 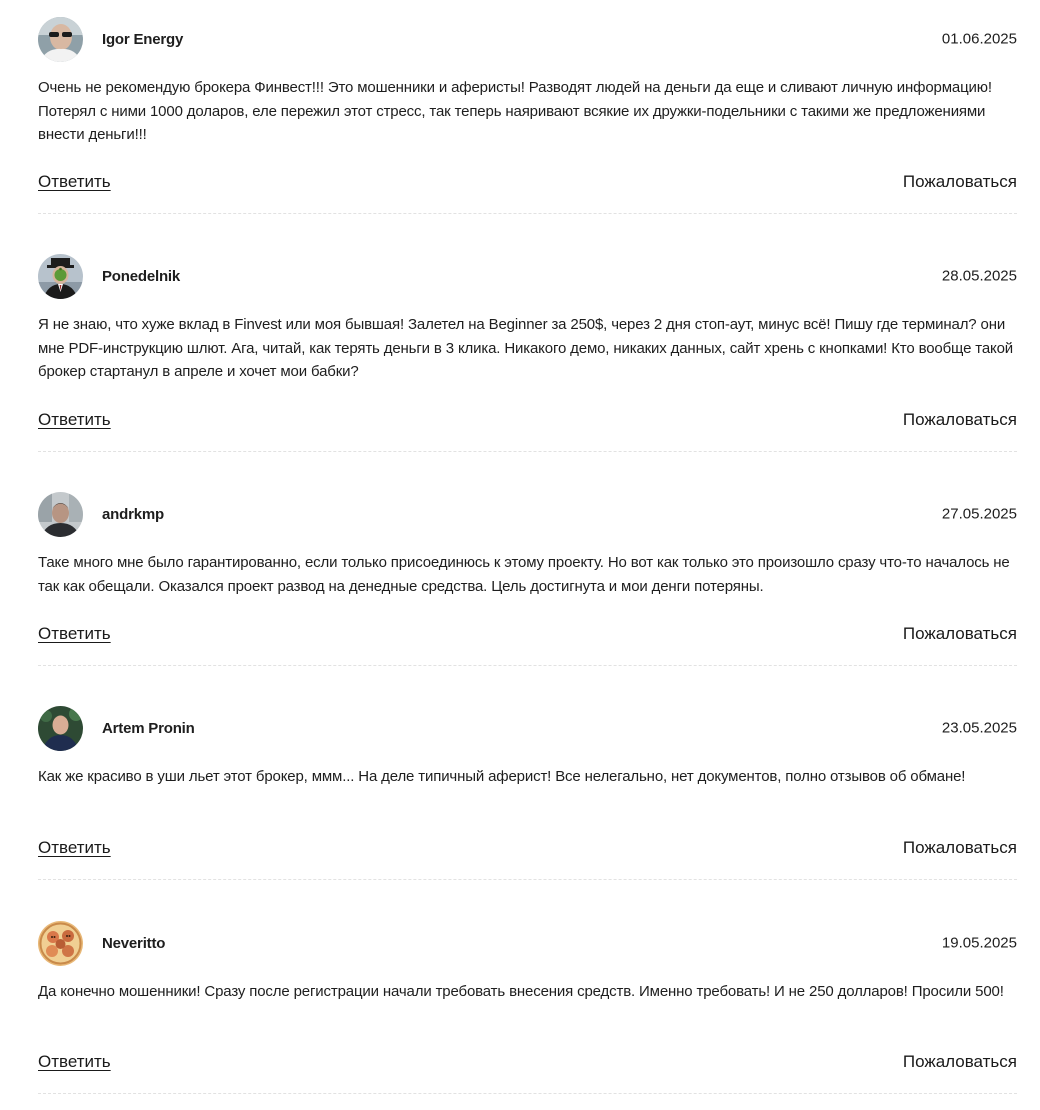 What do you see at coordinates (527, 39) in the screenshot?
I see `comment-header: Igor Energy 01.06.2025` at bounding box center [527, 39].